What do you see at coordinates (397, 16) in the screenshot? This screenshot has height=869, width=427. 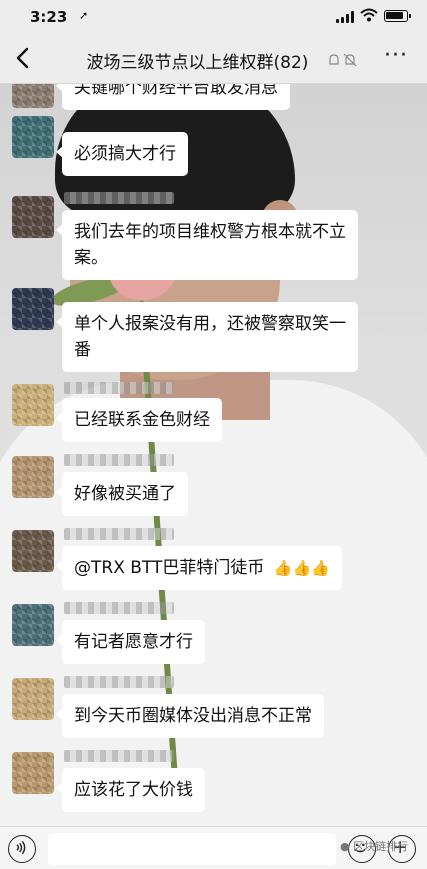 I see `battery-icon` at bounding box center [397, 16].